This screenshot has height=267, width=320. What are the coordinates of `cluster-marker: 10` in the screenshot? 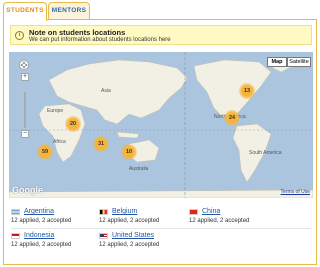 It's located at (129, 152).